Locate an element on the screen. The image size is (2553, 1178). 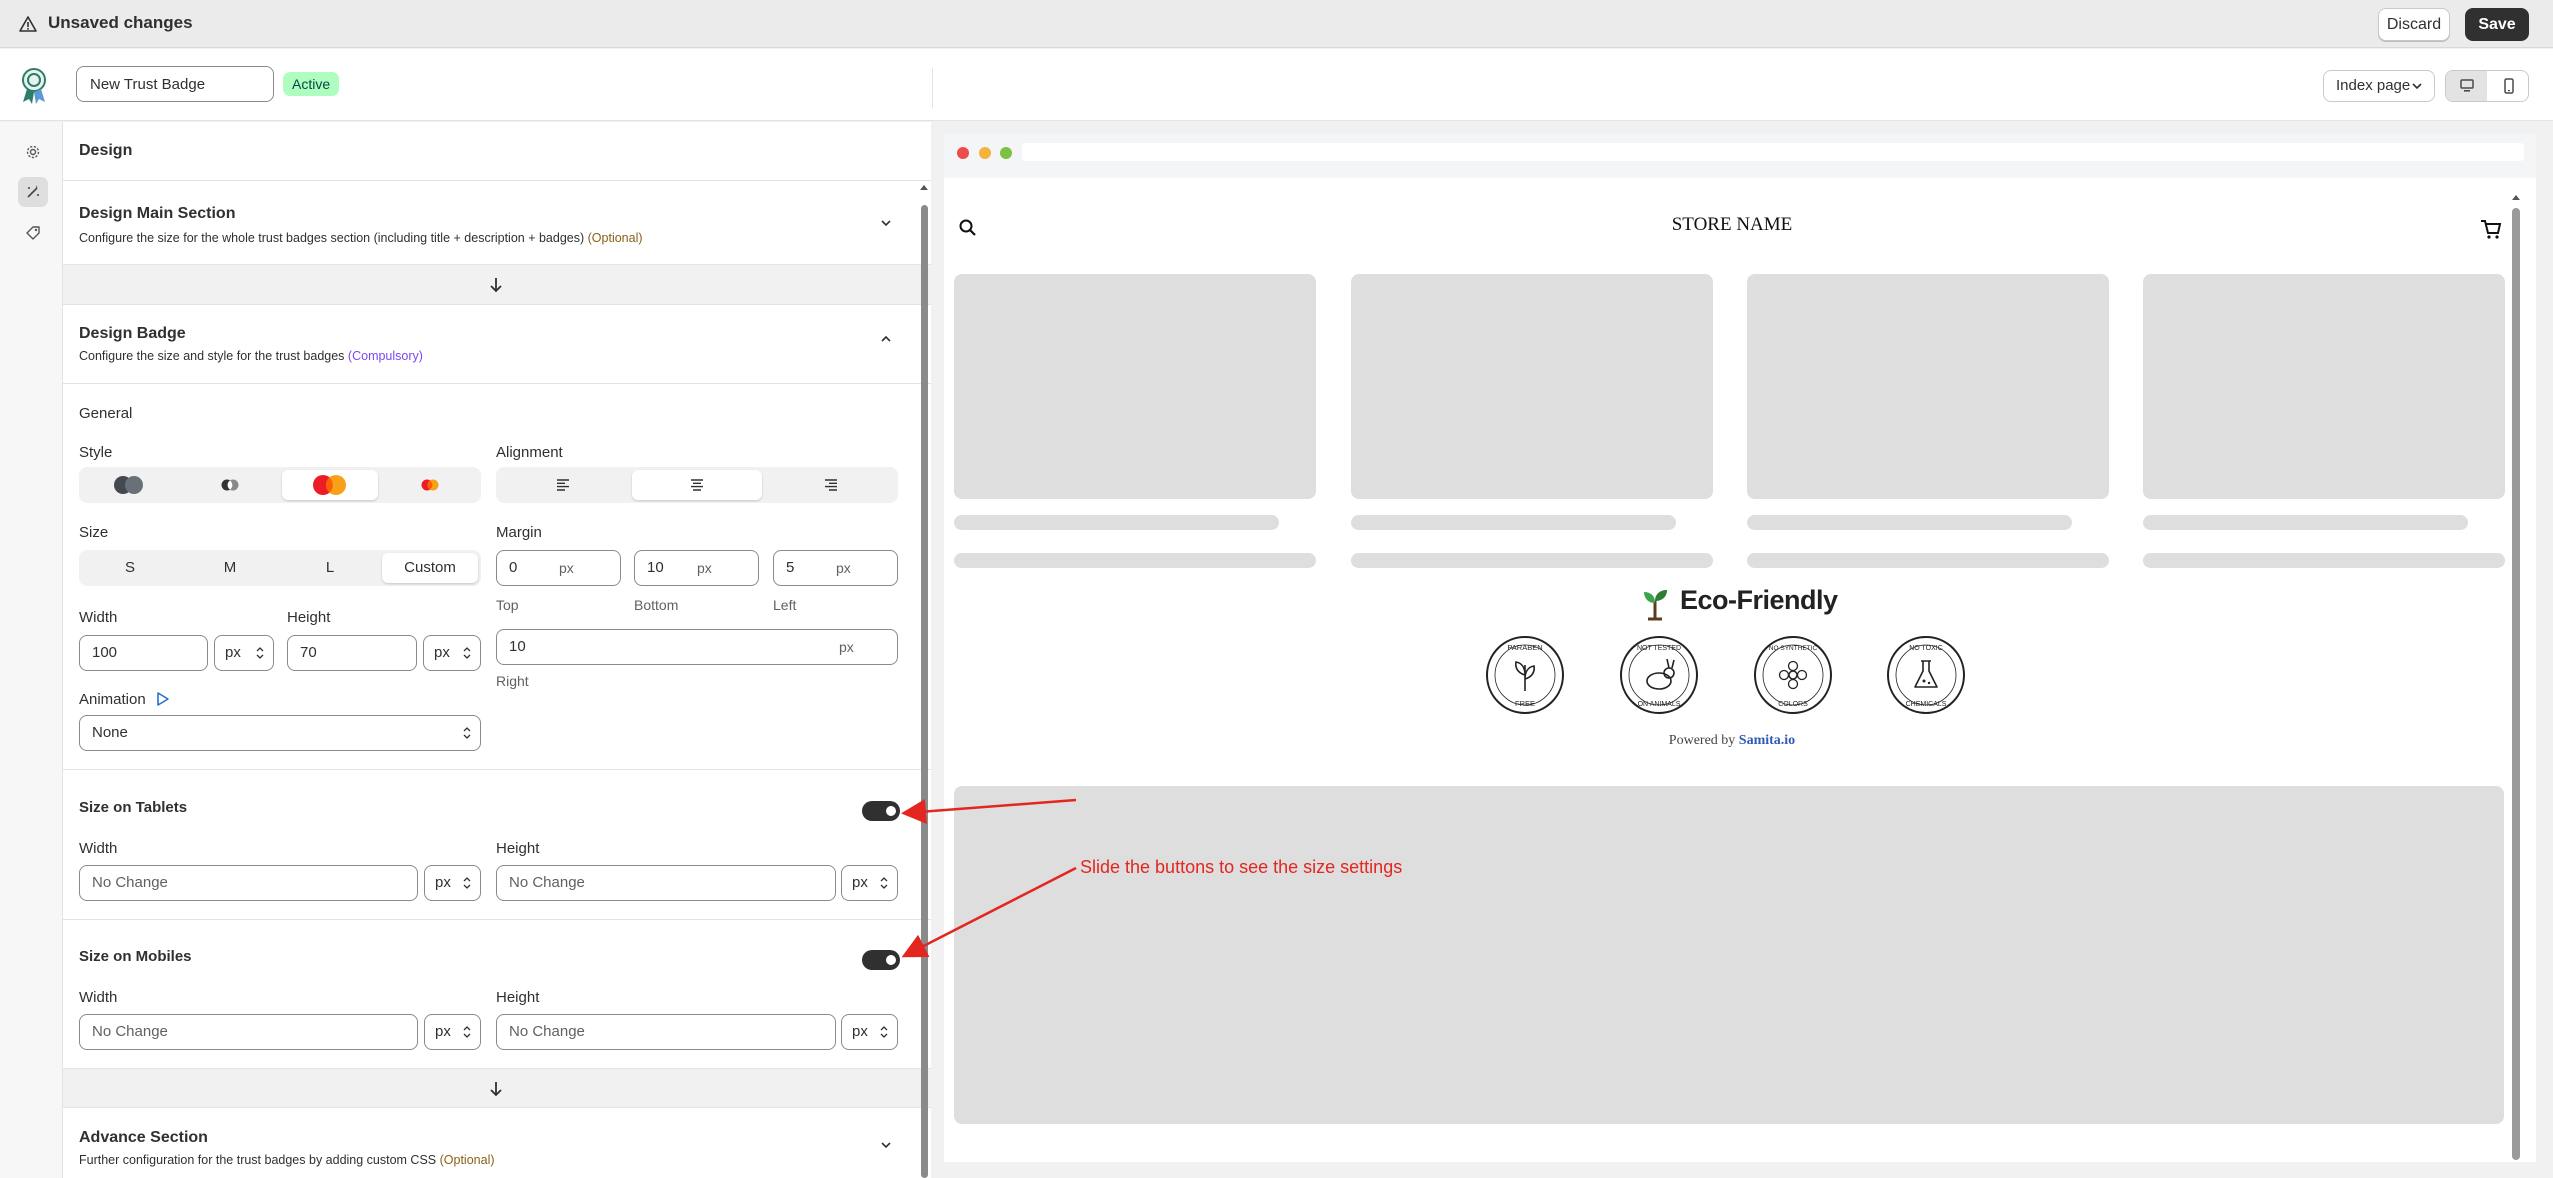
powered-by: Powered by Samita.io is located at coordinates (1732, 740).